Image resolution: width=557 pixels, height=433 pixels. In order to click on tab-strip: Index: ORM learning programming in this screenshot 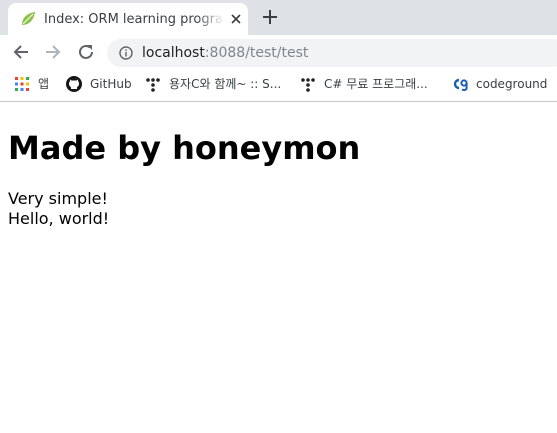, I will do `click(278, 17)`.